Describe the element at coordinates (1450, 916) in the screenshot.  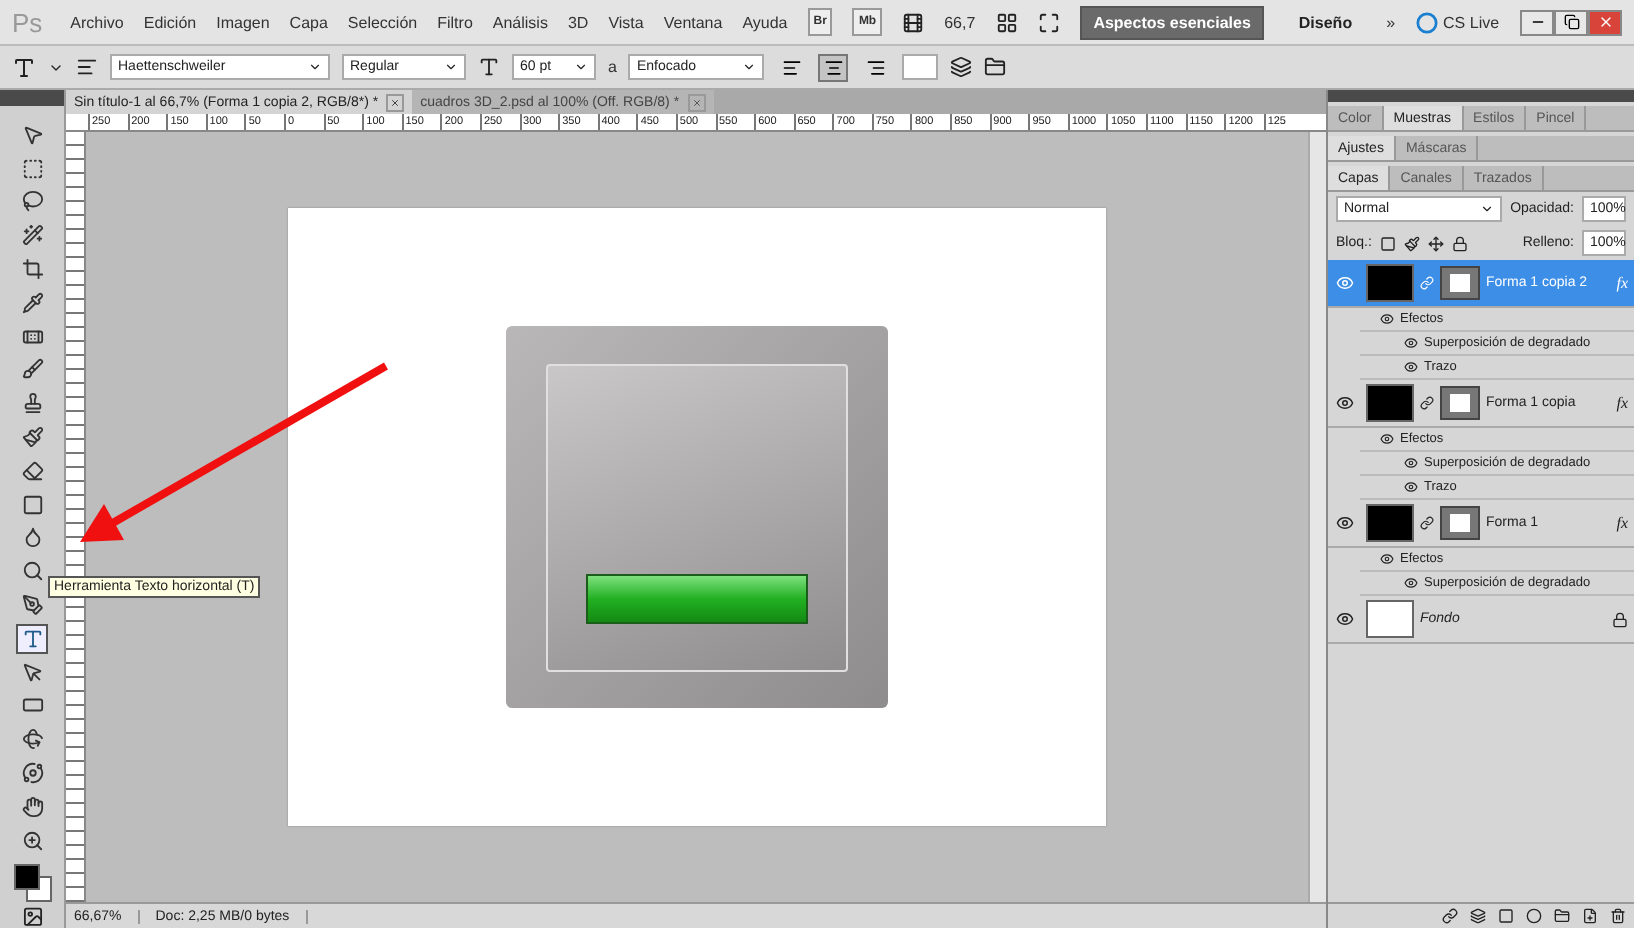
I see `link-layers-icon` at that location.